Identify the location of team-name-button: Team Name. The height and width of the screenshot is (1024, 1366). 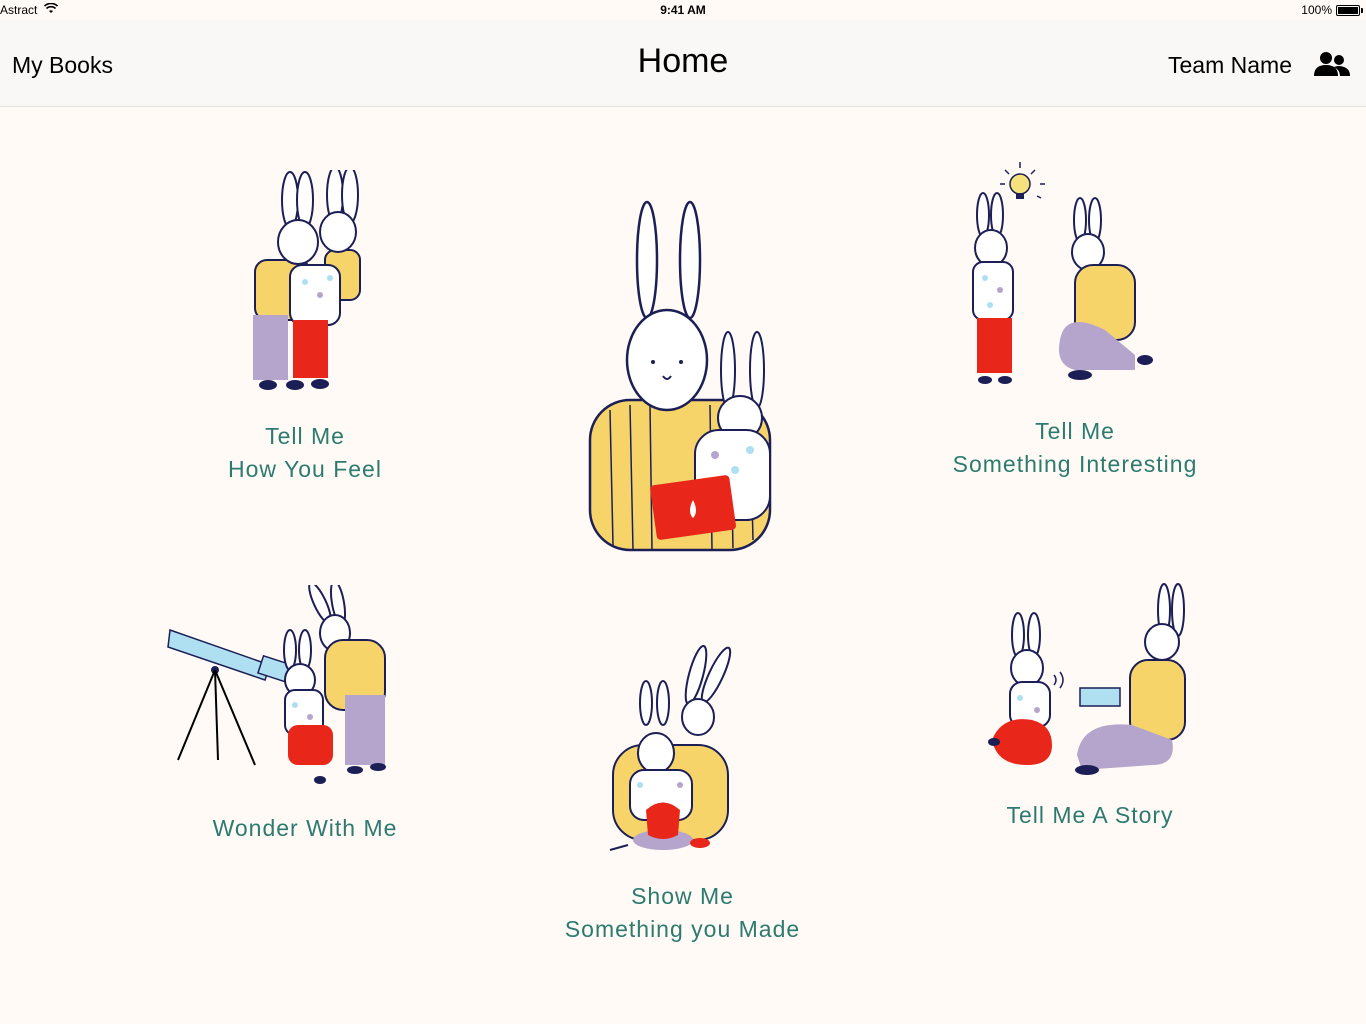
(1230, 65).